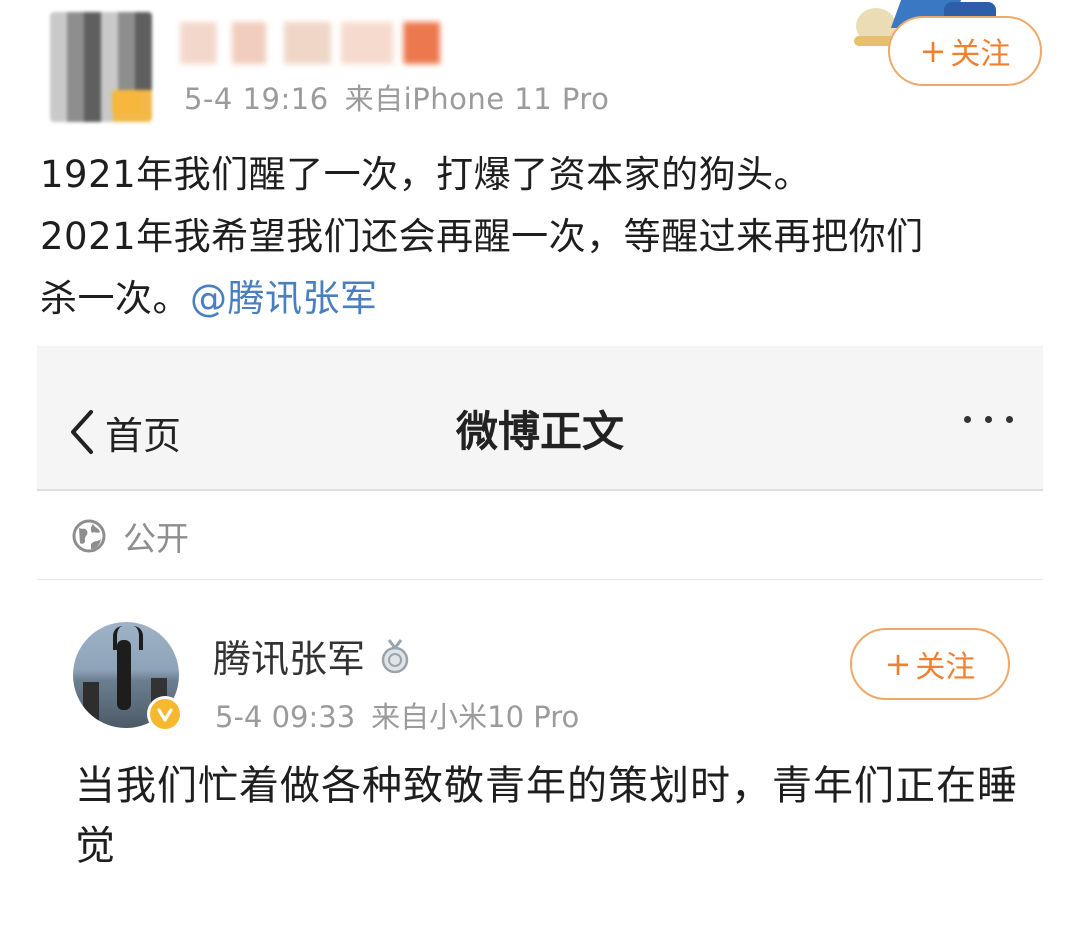 This screenshot has height=933, width=1080. Describe the element at coordinates (82, 432) in the screenshot. I see `chevron-left-icon` at that location.